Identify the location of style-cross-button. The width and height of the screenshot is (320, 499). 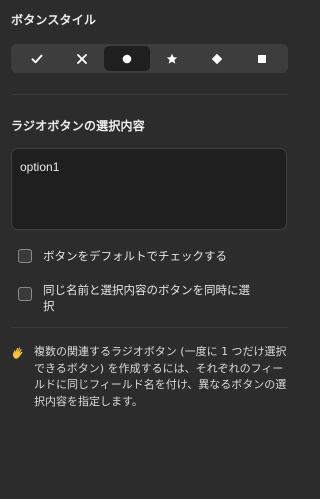
(81, 58).